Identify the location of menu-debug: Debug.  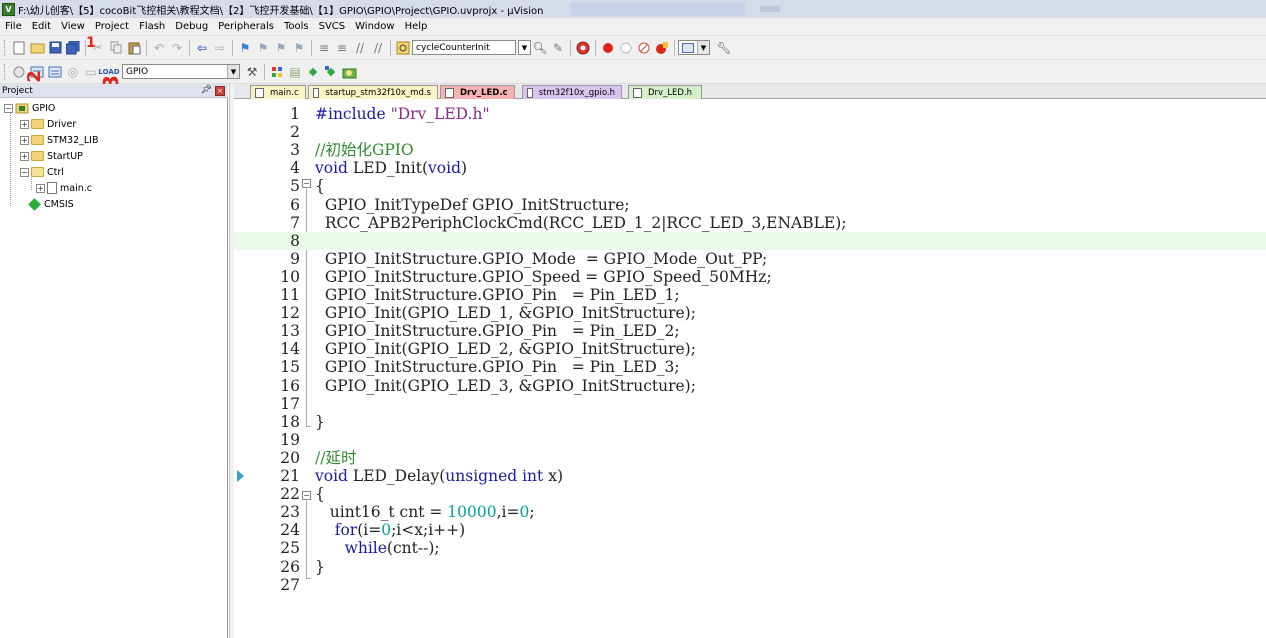
(191, 26).